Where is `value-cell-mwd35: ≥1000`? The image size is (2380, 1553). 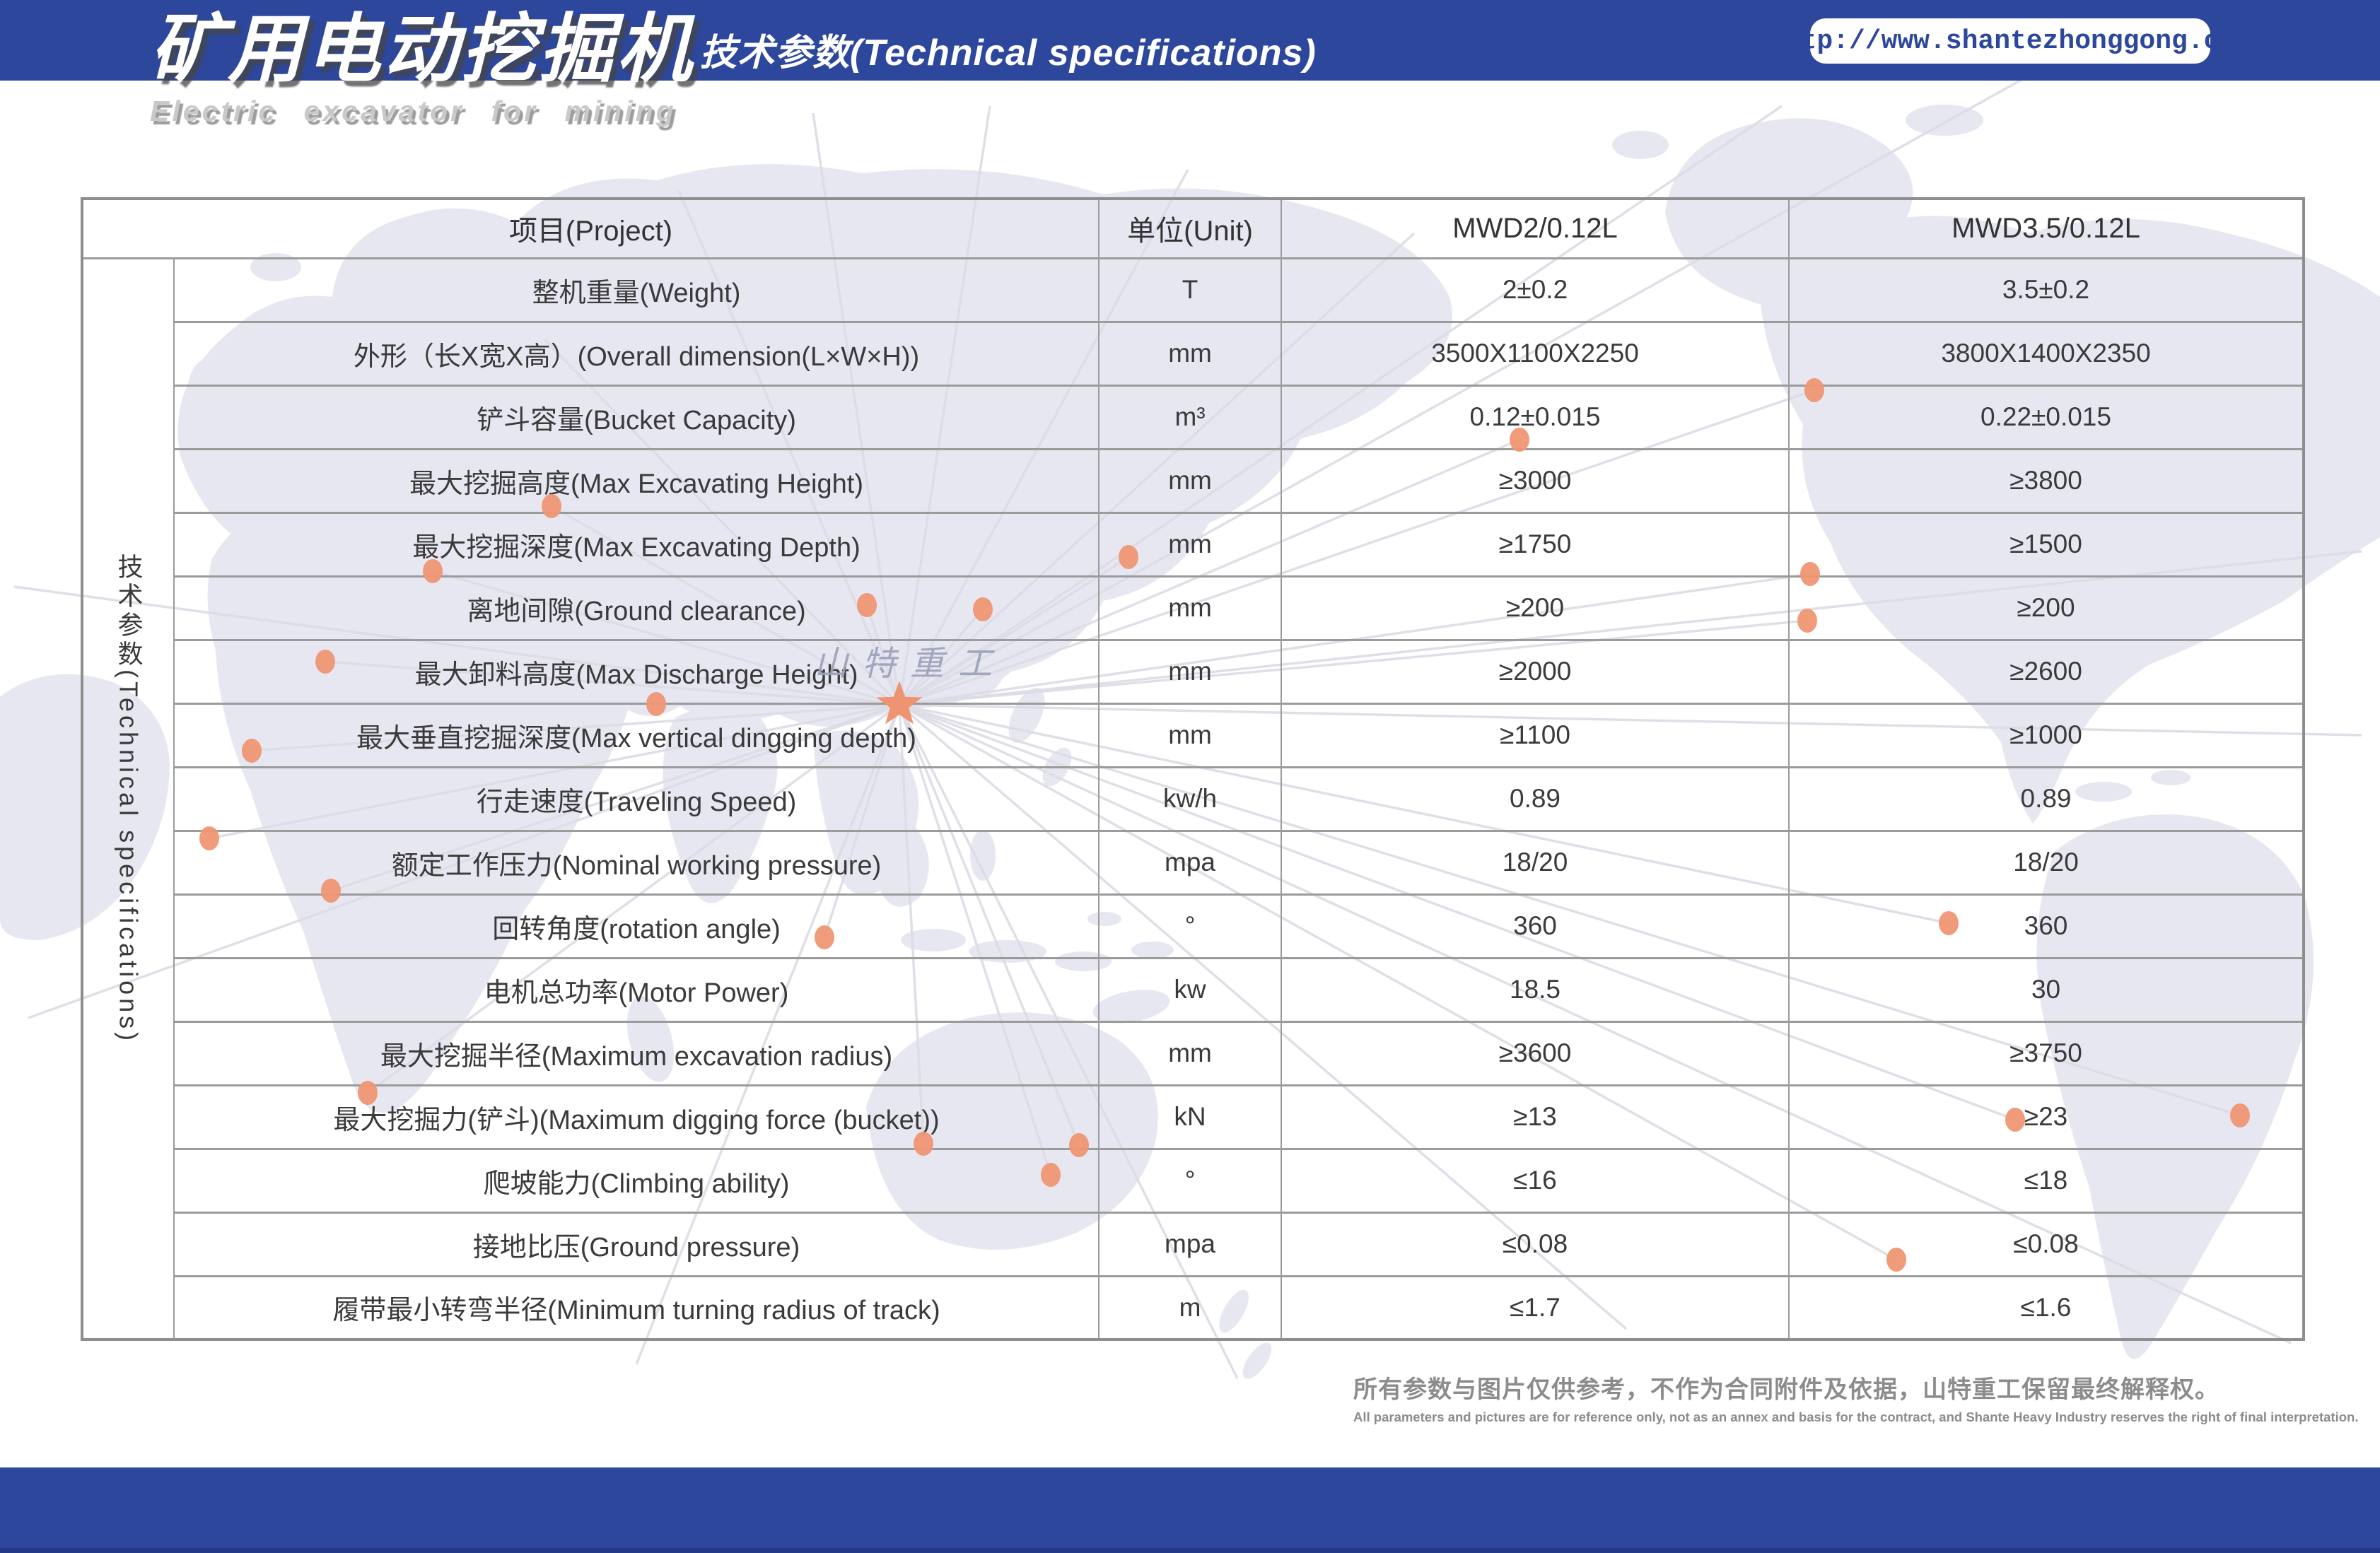
value-cell-mwd35: ≥1000 is located at coordinates (2046, 735).